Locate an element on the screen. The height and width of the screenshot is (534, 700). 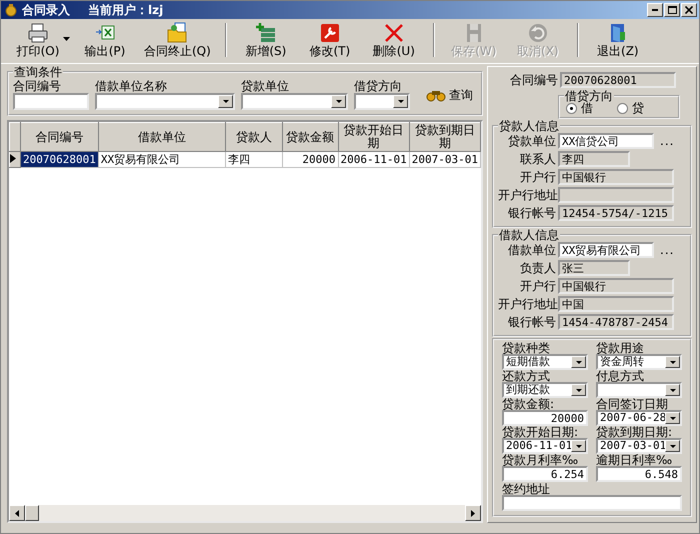
money-bag-icon is located at coordinates (11, 10).